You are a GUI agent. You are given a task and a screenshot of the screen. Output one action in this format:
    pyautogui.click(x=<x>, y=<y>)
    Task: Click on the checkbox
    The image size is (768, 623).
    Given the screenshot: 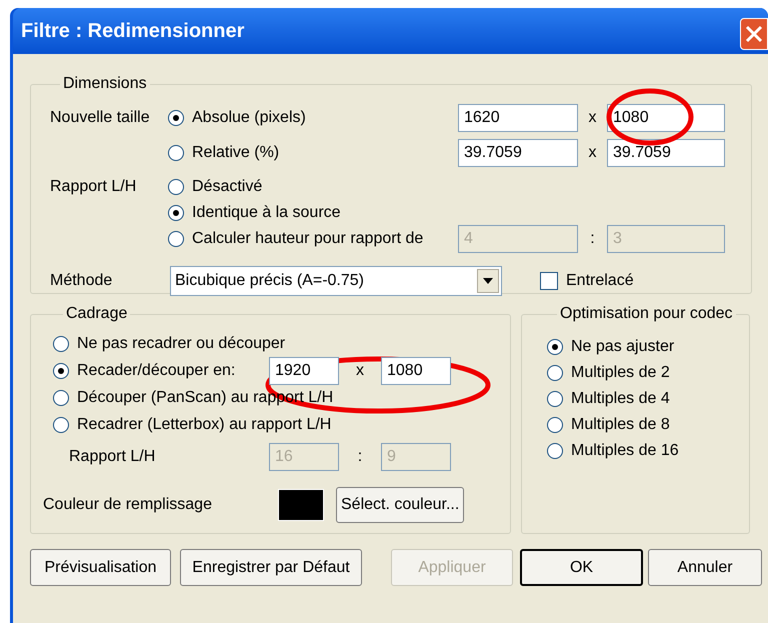 What is the action you would take?
    pyautogui.click(x=549, y=281)
    